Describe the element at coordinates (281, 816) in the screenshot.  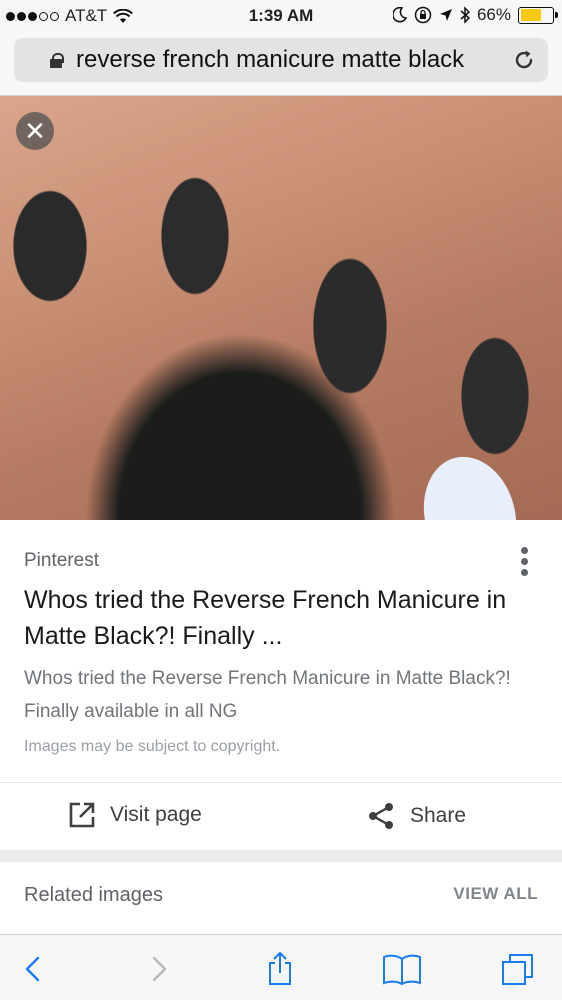
I see `result-actions: Visit page Share` at that location.